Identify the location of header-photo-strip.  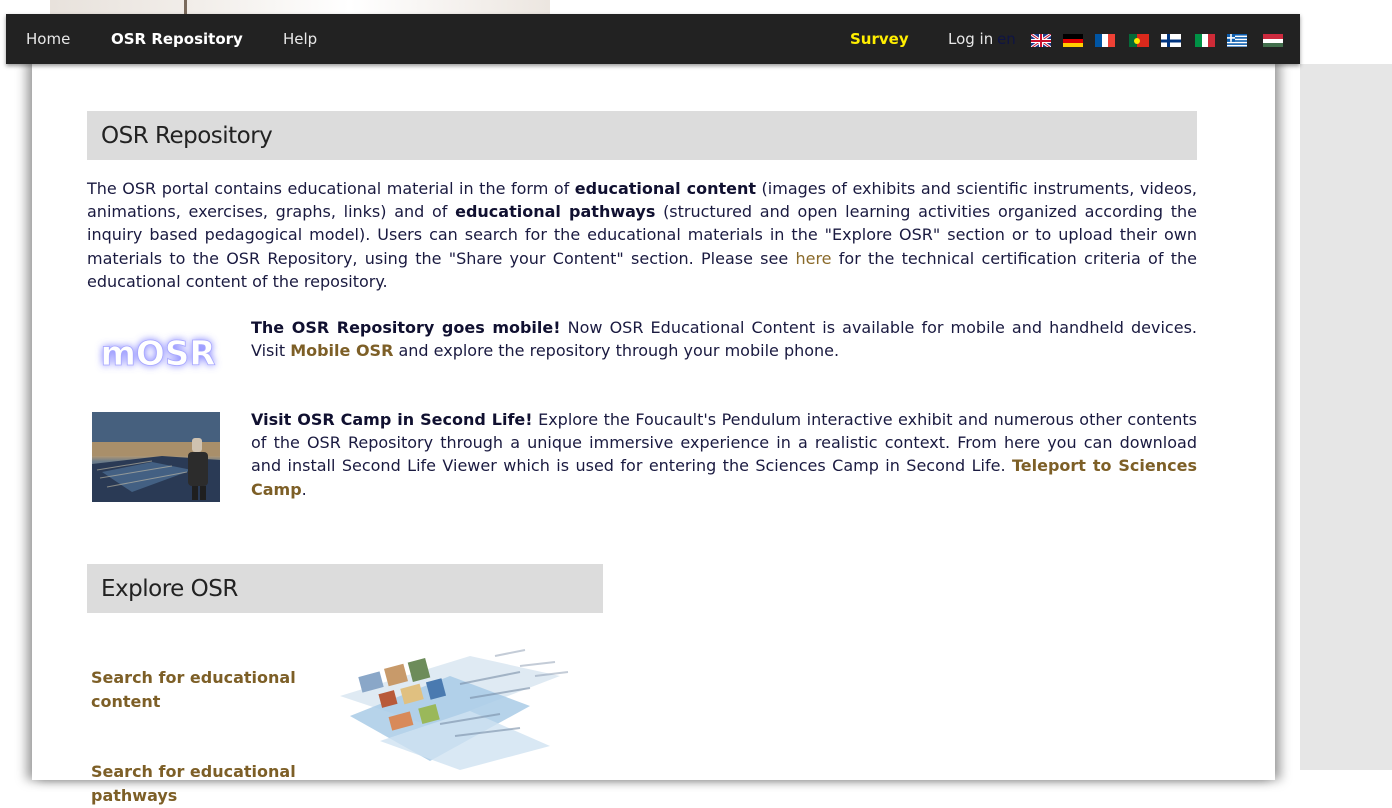
(300, 7).